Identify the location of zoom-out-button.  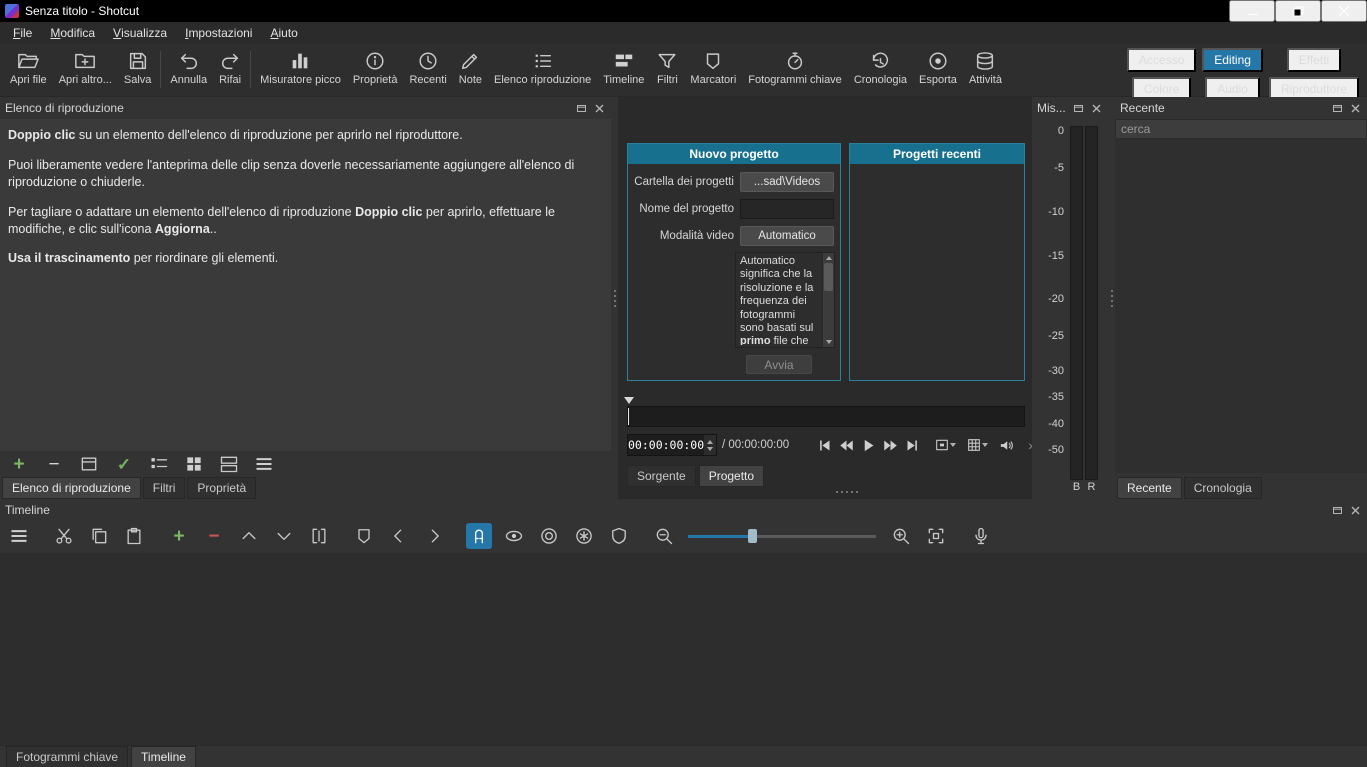
(664, 536).